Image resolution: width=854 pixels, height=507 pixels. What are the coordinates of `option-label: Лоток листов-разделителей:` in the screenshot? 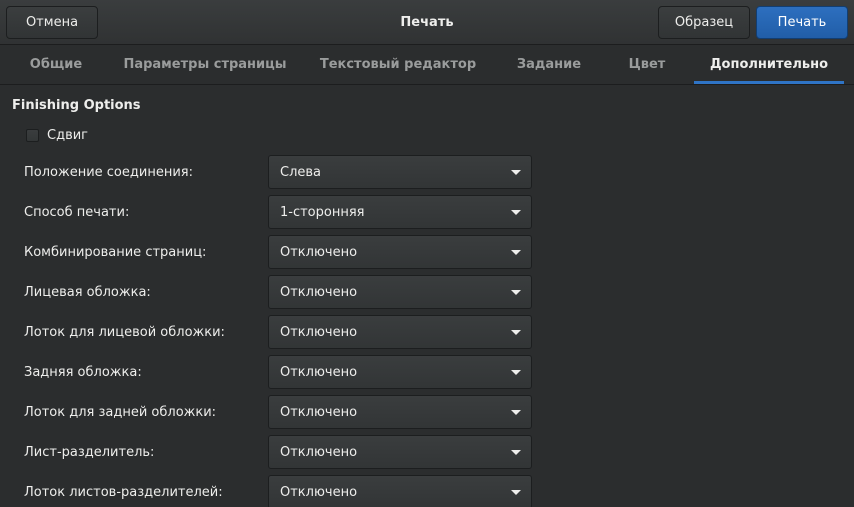 It's located at (123, 492).